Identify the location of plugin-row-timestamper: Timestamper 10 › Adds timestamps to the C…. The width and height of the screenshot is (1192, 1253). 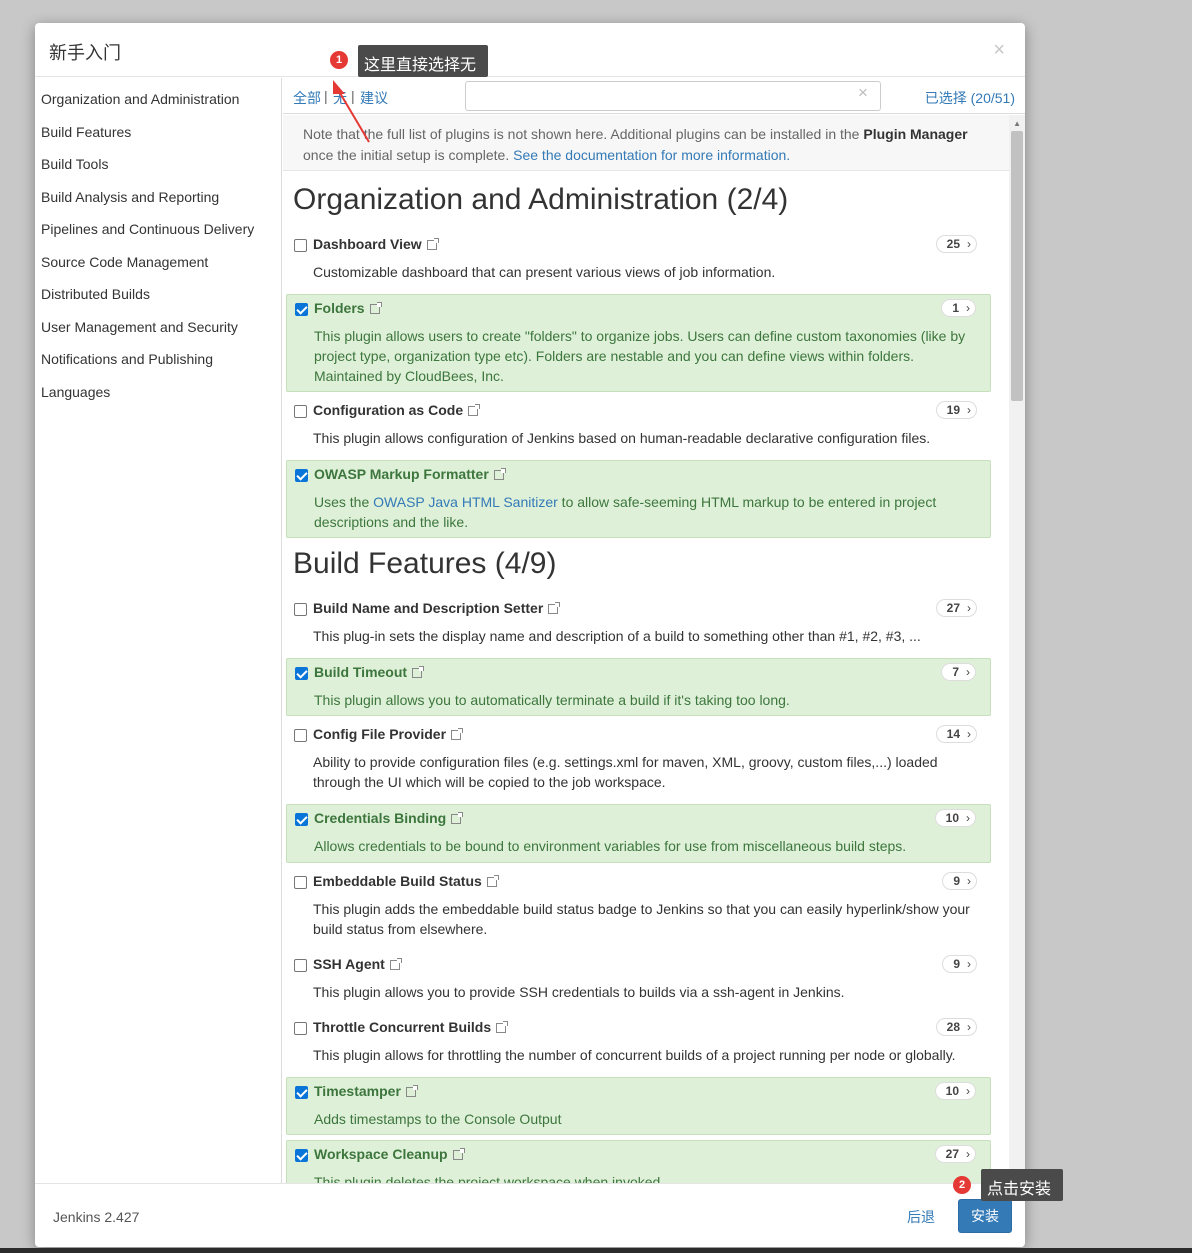
(638, 1106).